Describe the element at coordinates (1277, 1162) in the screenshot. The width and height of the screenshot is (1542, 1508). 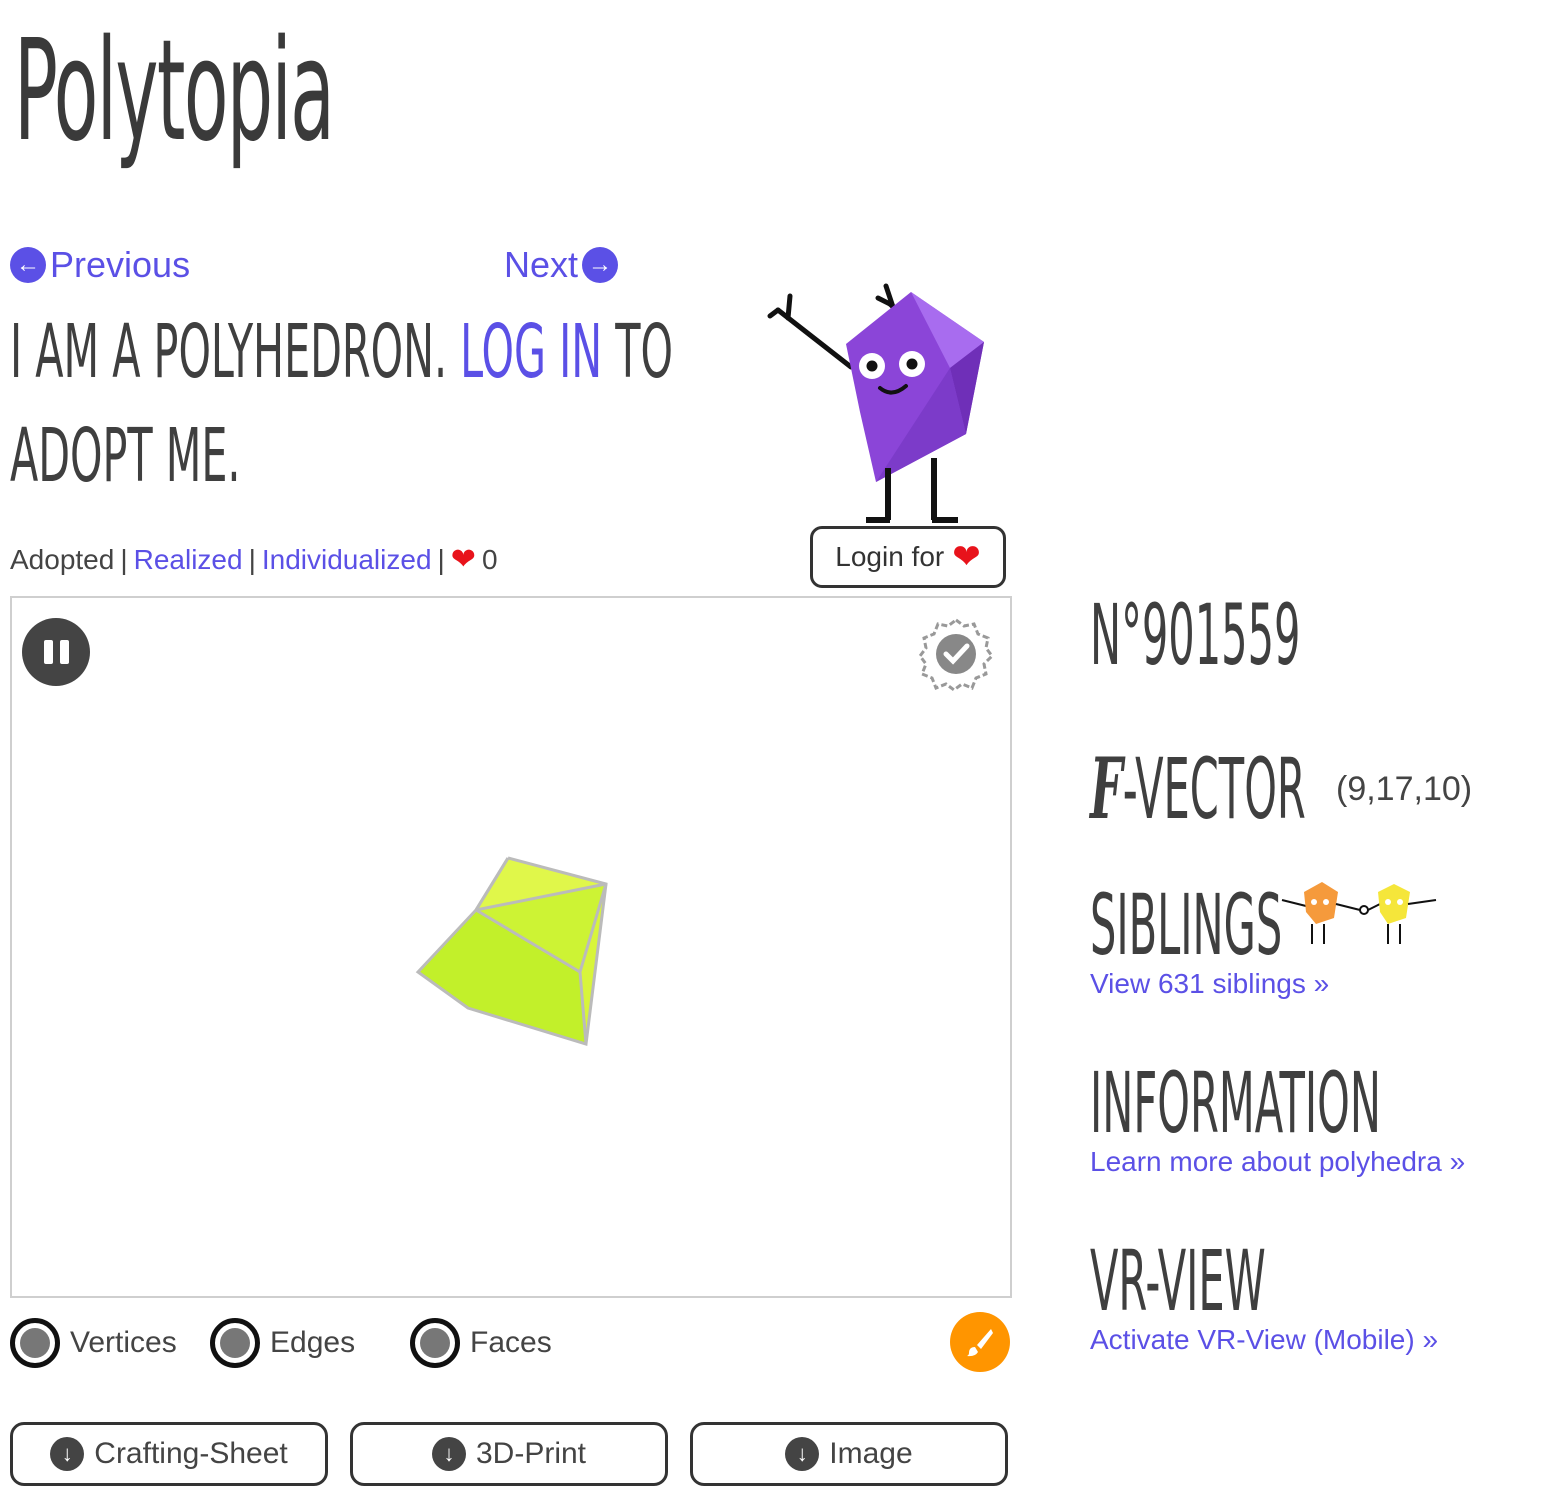
I see `learn-more-link: Learn more about polyhedra »` at that location.